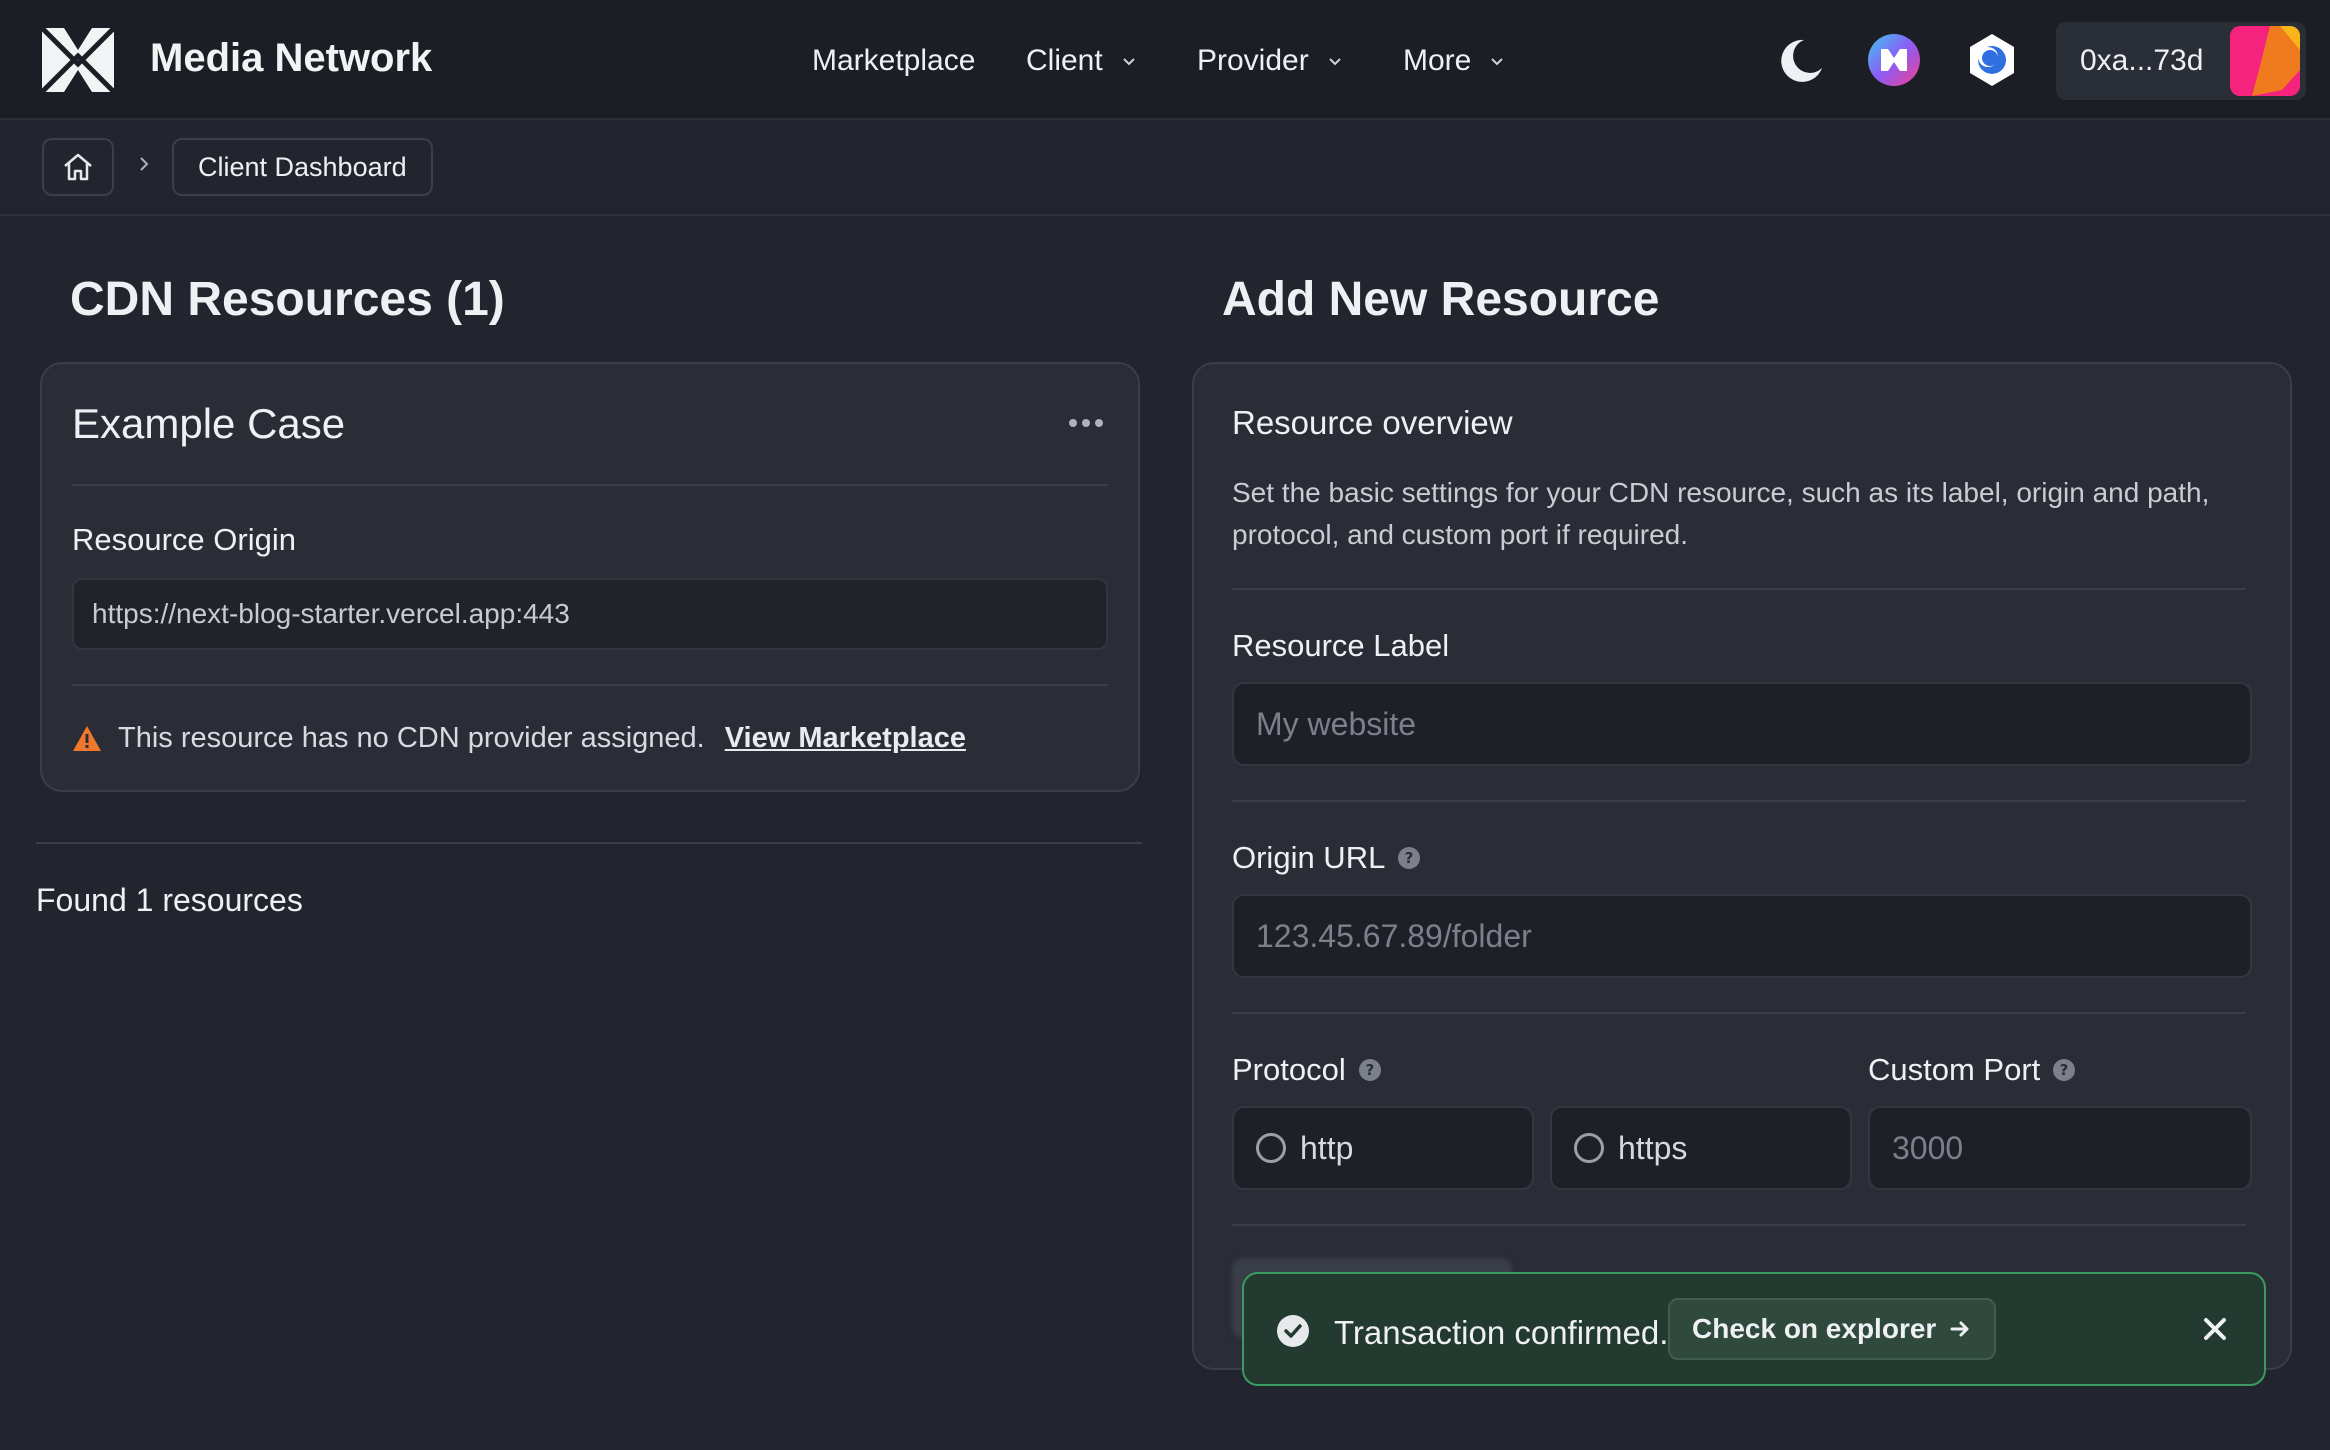 Image resolution: width=2330 pixels, height=1450 pixels. I want to click on protocol-http-label: http, so click(1327, 1147).